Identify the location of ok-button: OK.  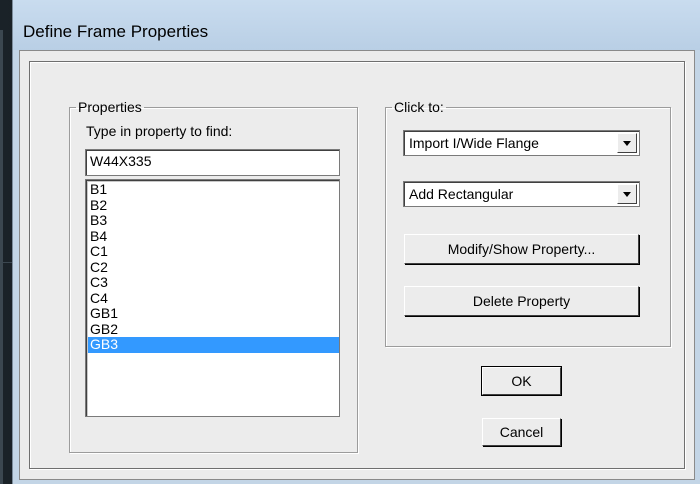
(521, 381).